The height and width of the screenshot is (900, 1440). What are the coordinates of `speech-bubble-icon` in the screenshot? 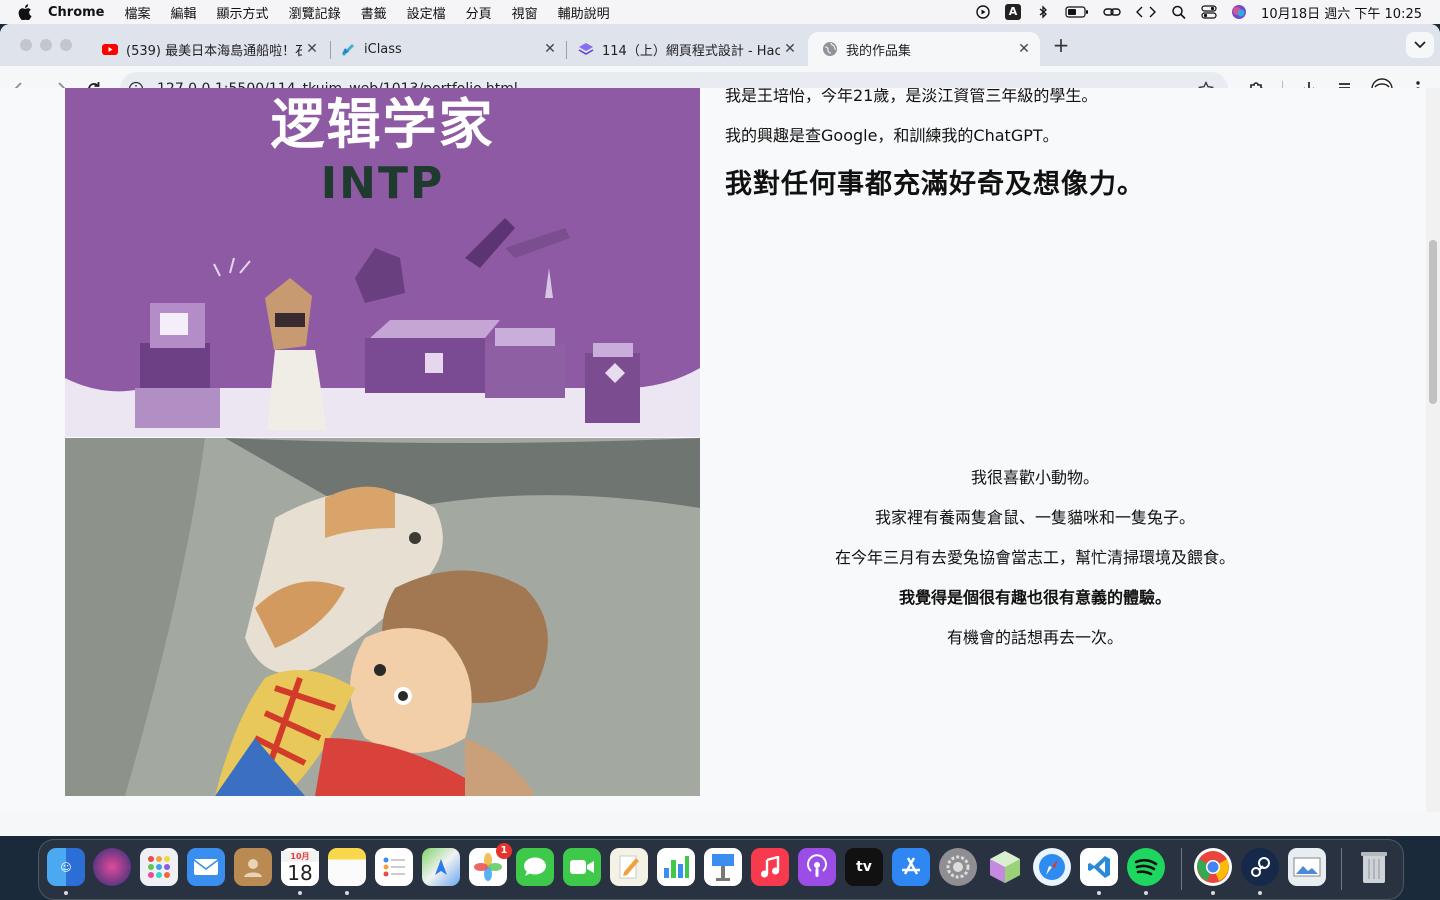 It's located at (535, 866).